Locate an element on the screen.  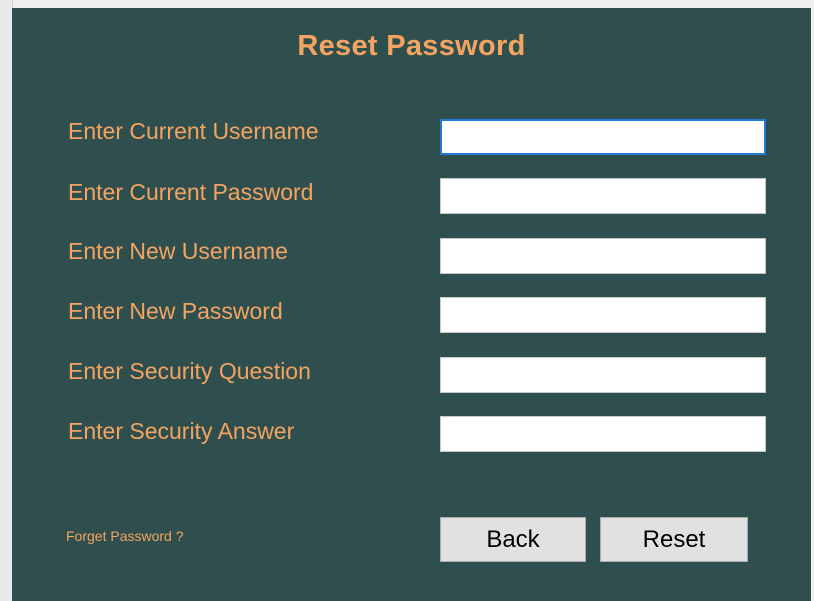
security-question-label: Enter Security Question is located at coordinates (189, 371).